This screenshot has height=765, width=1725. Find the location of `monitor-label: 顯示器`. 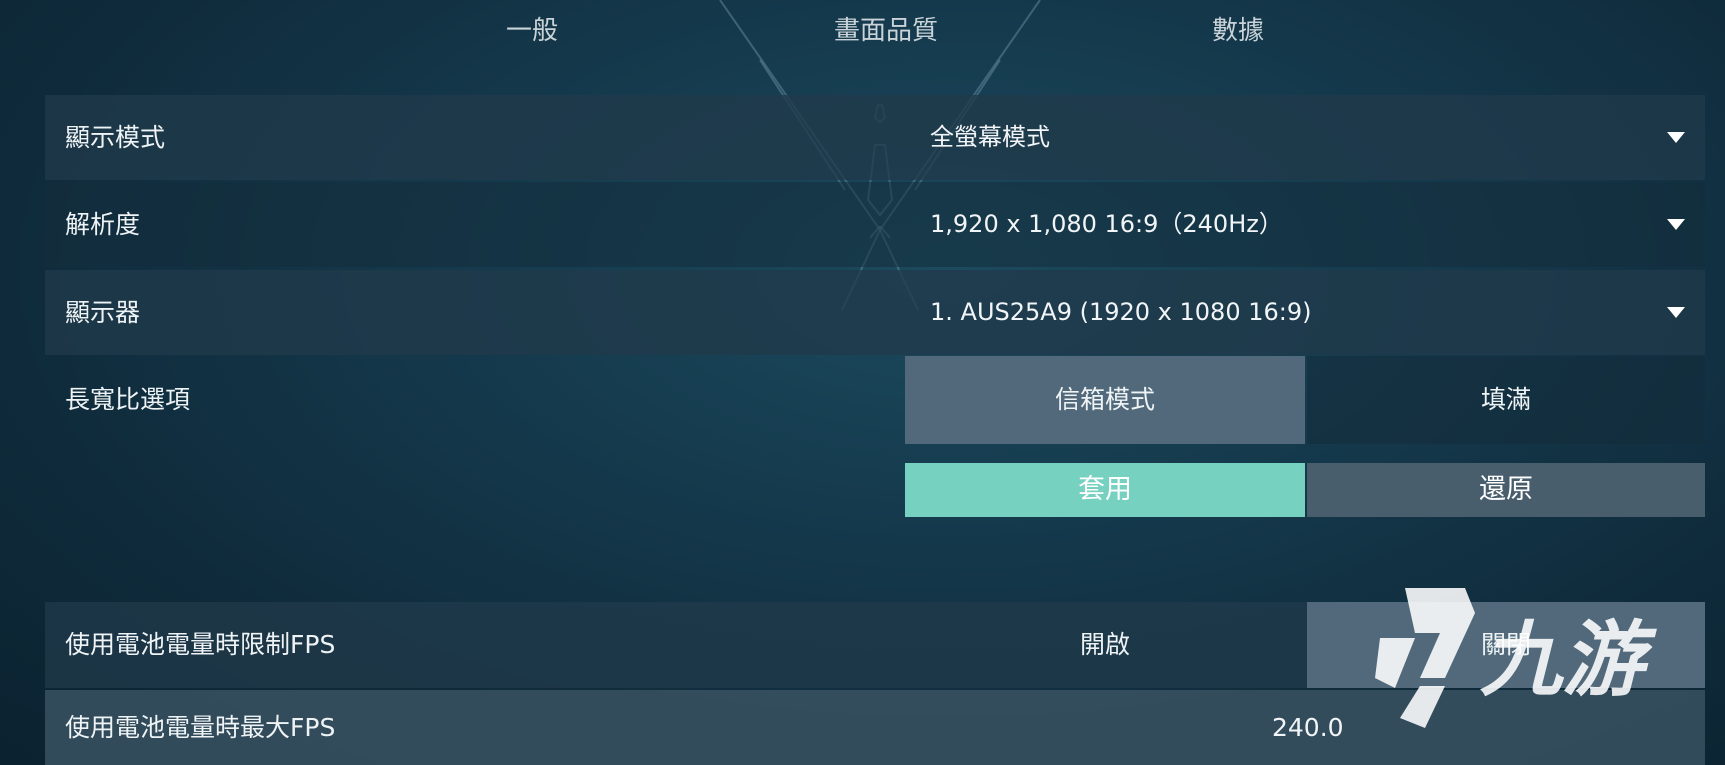

monitor-label: 顯示器 is located at coordinates (103, 312).